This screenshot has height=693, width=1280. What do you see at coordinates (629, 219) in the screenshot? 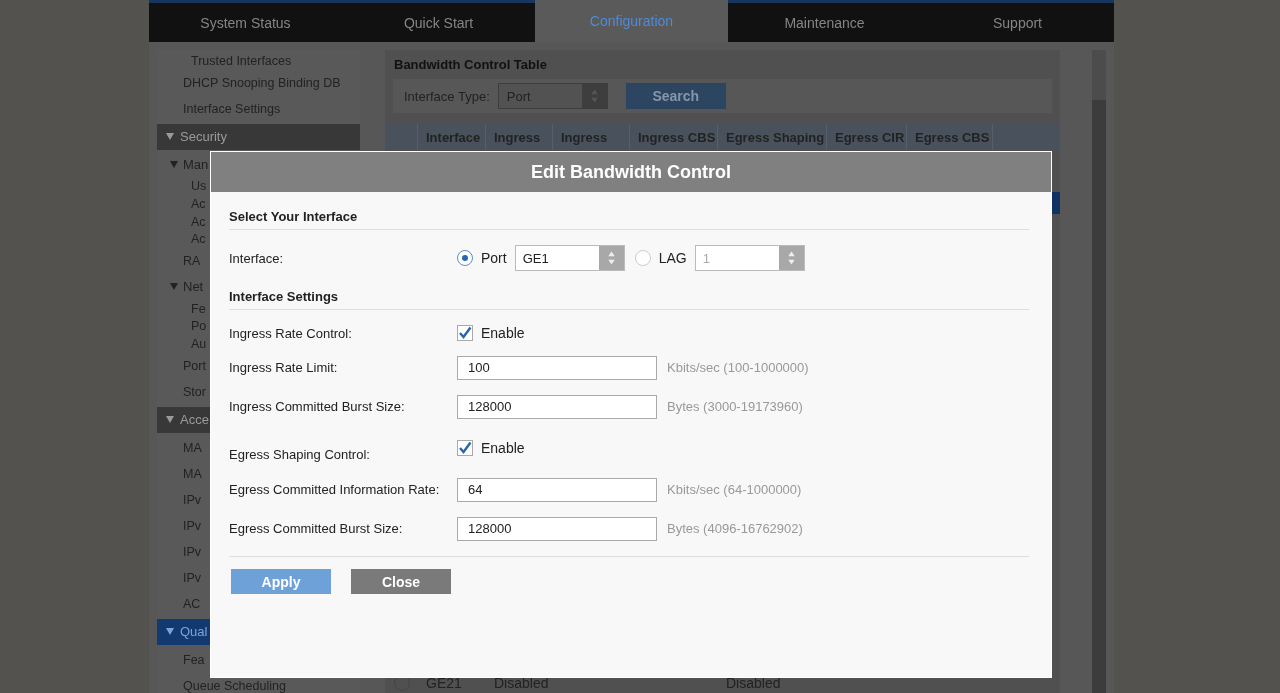
I see `section-title: Select Your Interface` at bounding box center [629, 219].